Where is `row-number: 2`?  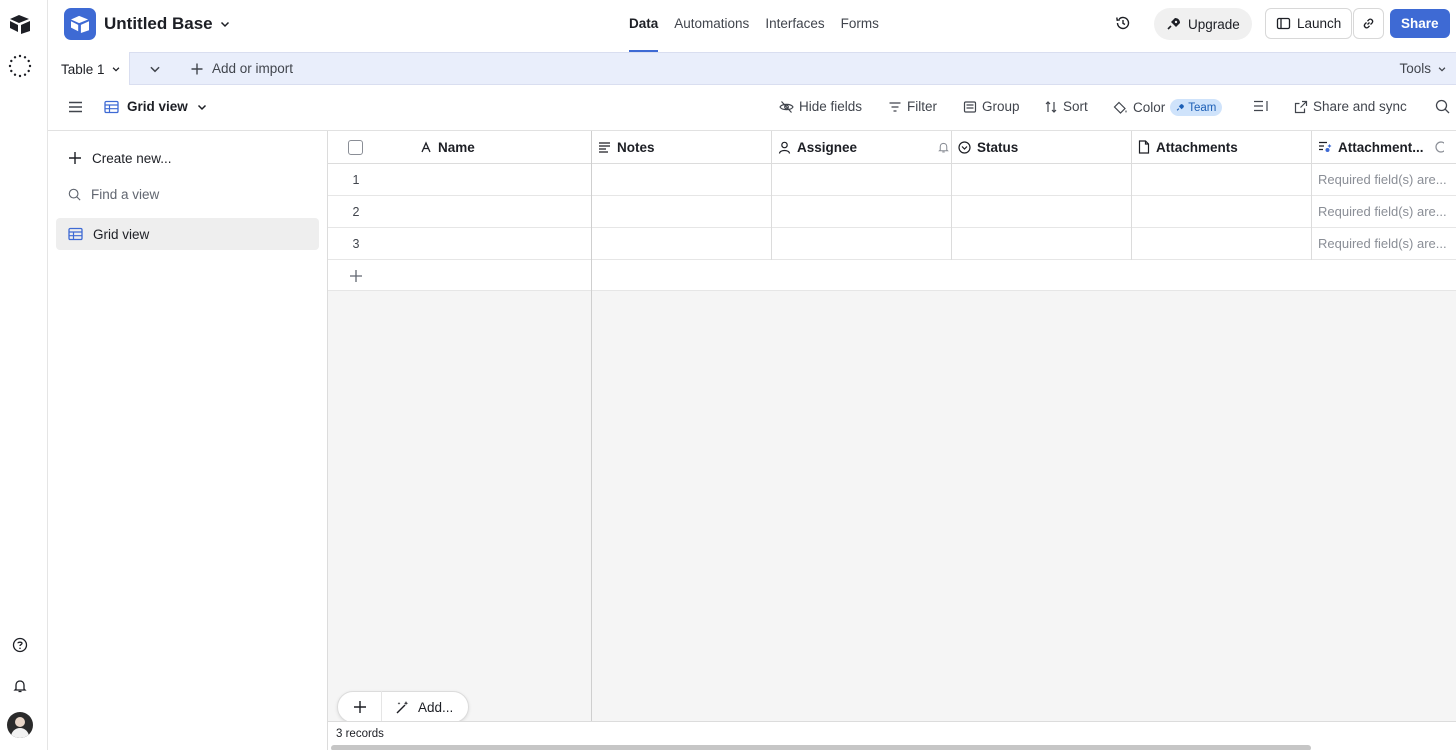 row-number: 2 is located at coordinates (356, 211).